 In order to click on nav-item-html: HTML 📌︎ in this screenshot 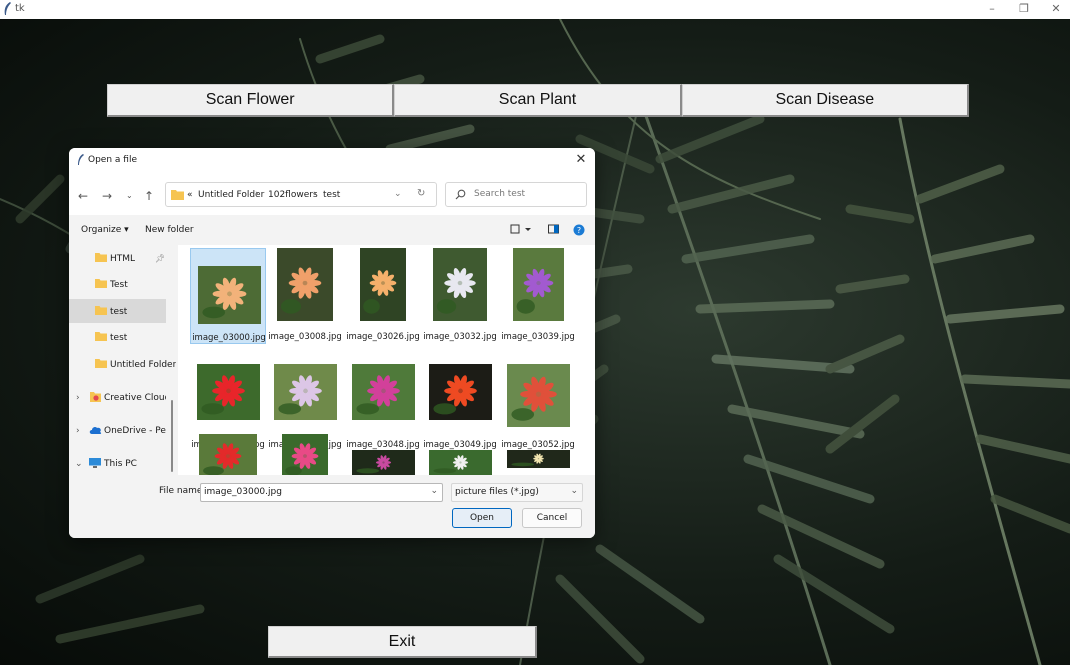, I will do `click(117, 258)`.